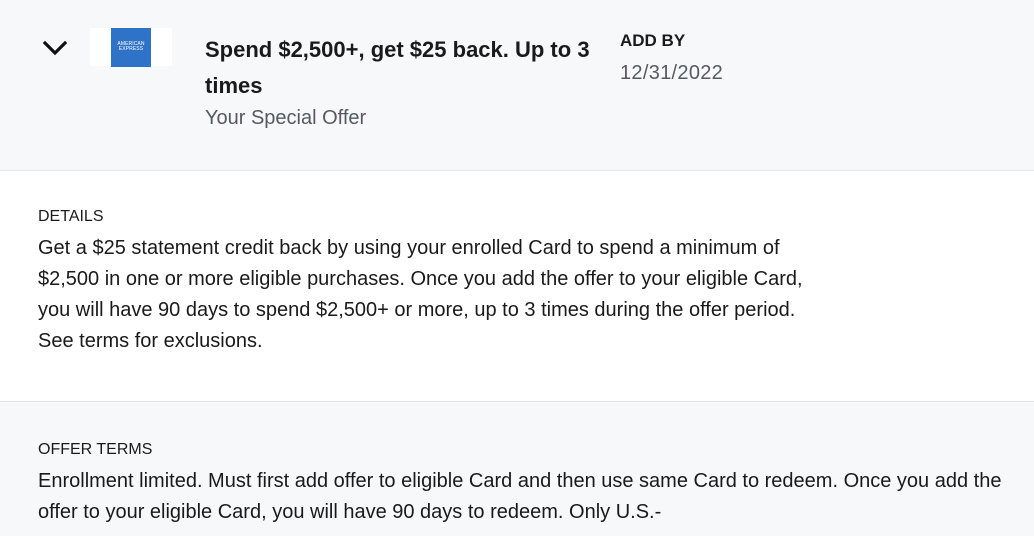 This screenshot has width=1034, height=536. I want to click on collapse-toggle-button, so click(55, 48).